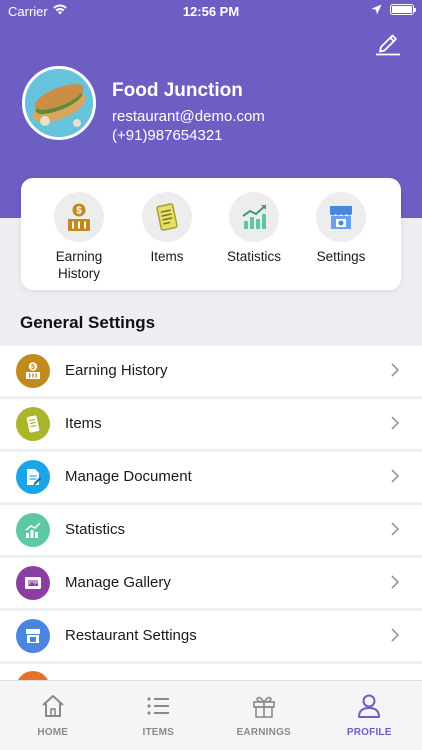 Image resolution: width=422 pixels, height=750 pixels. Describe the element at coordinates (211, 583) in the screenshot. I see `settings-row-manage-gallery: Manage Gallery` at that location.